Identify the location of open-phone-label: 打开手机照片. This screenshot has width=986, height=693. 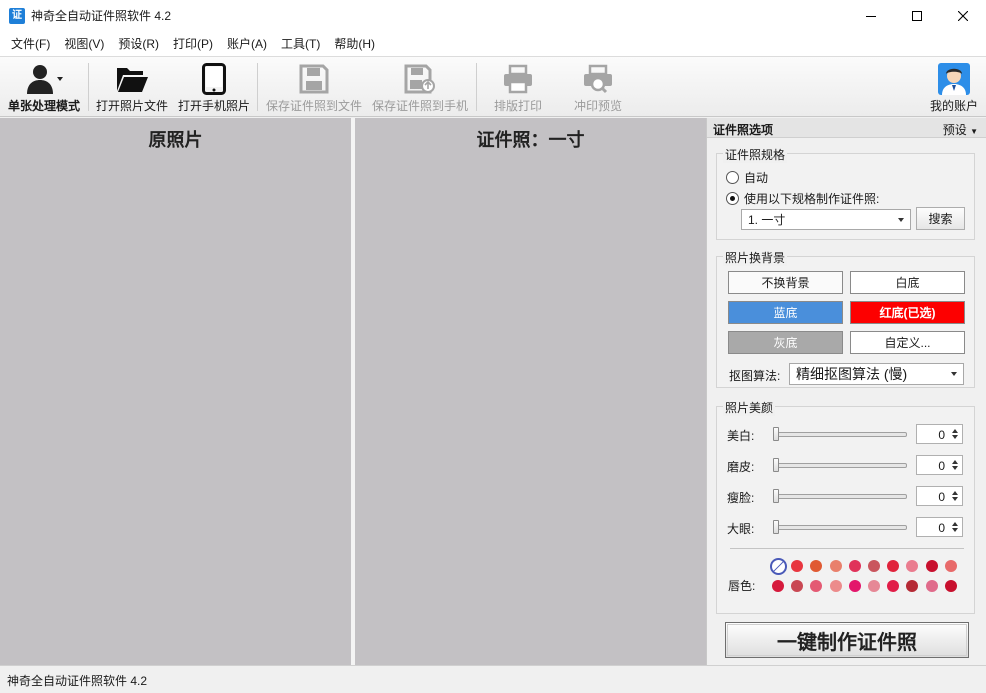
(213, 106).